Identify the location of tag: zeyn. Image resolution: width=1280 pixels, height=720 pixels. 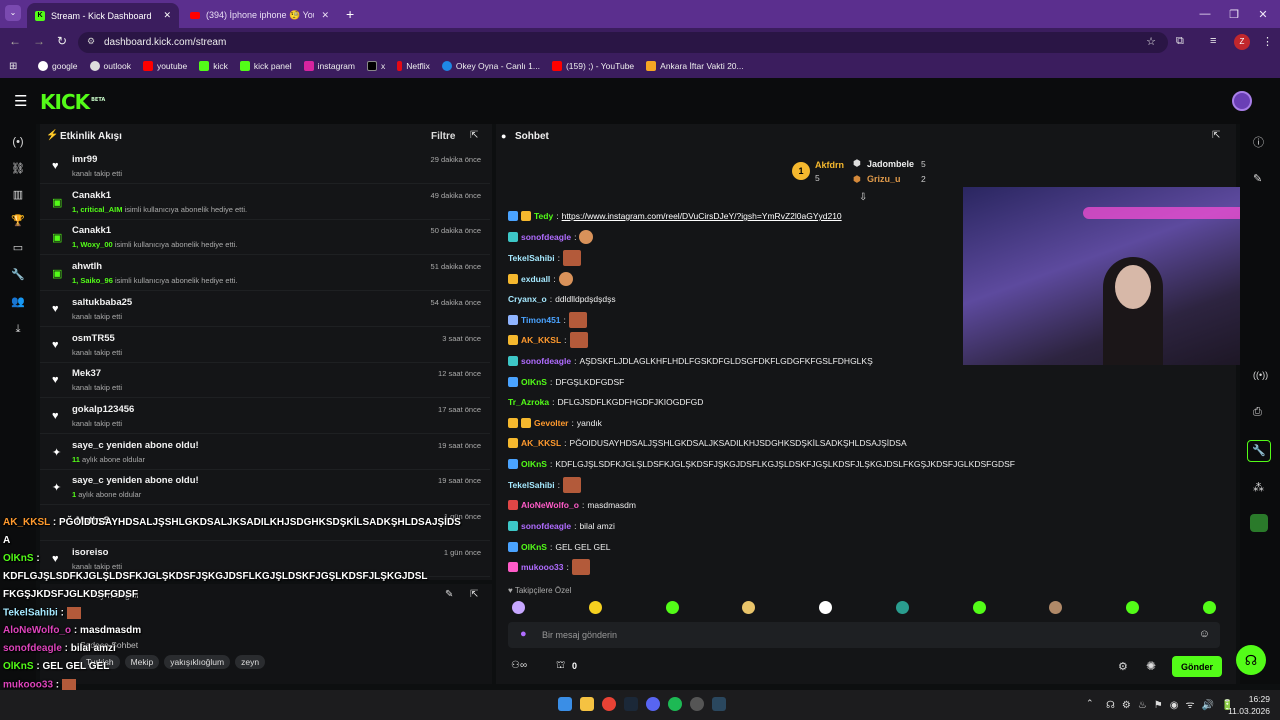
(250, 662).